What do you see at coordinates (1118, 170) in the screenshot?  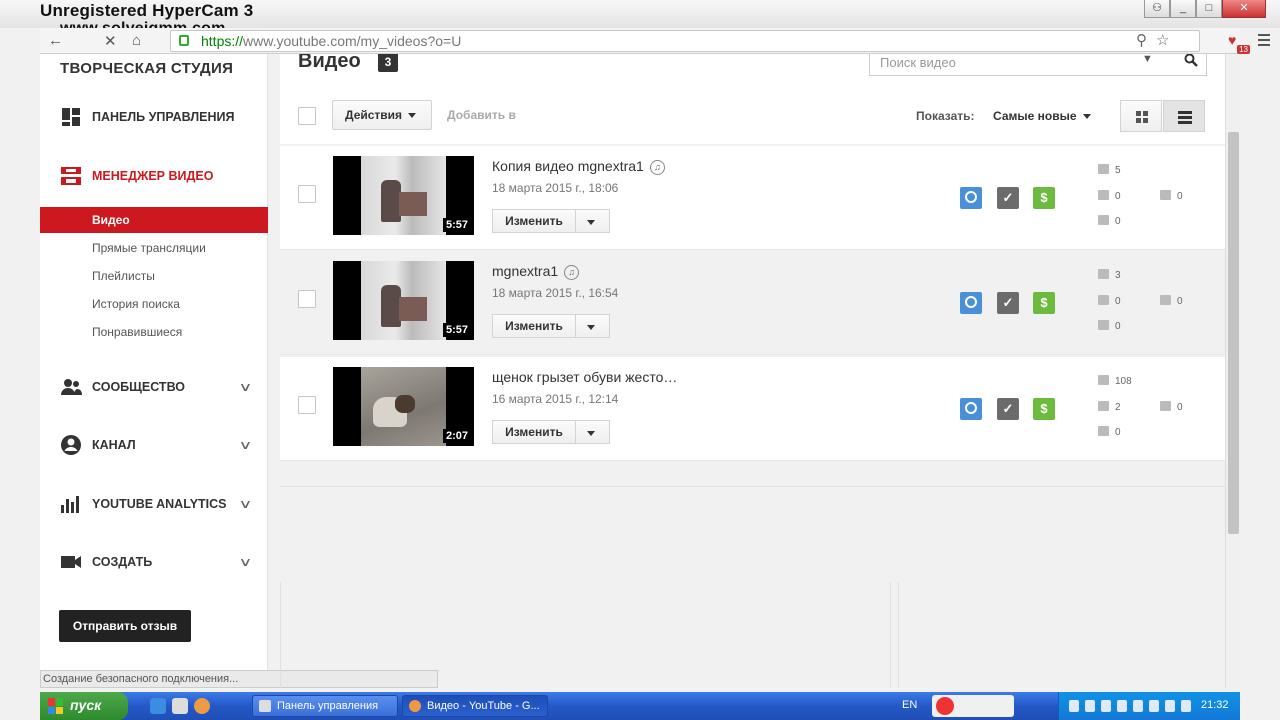 I see `views-count: 5` at bounding box center [1118, 170].